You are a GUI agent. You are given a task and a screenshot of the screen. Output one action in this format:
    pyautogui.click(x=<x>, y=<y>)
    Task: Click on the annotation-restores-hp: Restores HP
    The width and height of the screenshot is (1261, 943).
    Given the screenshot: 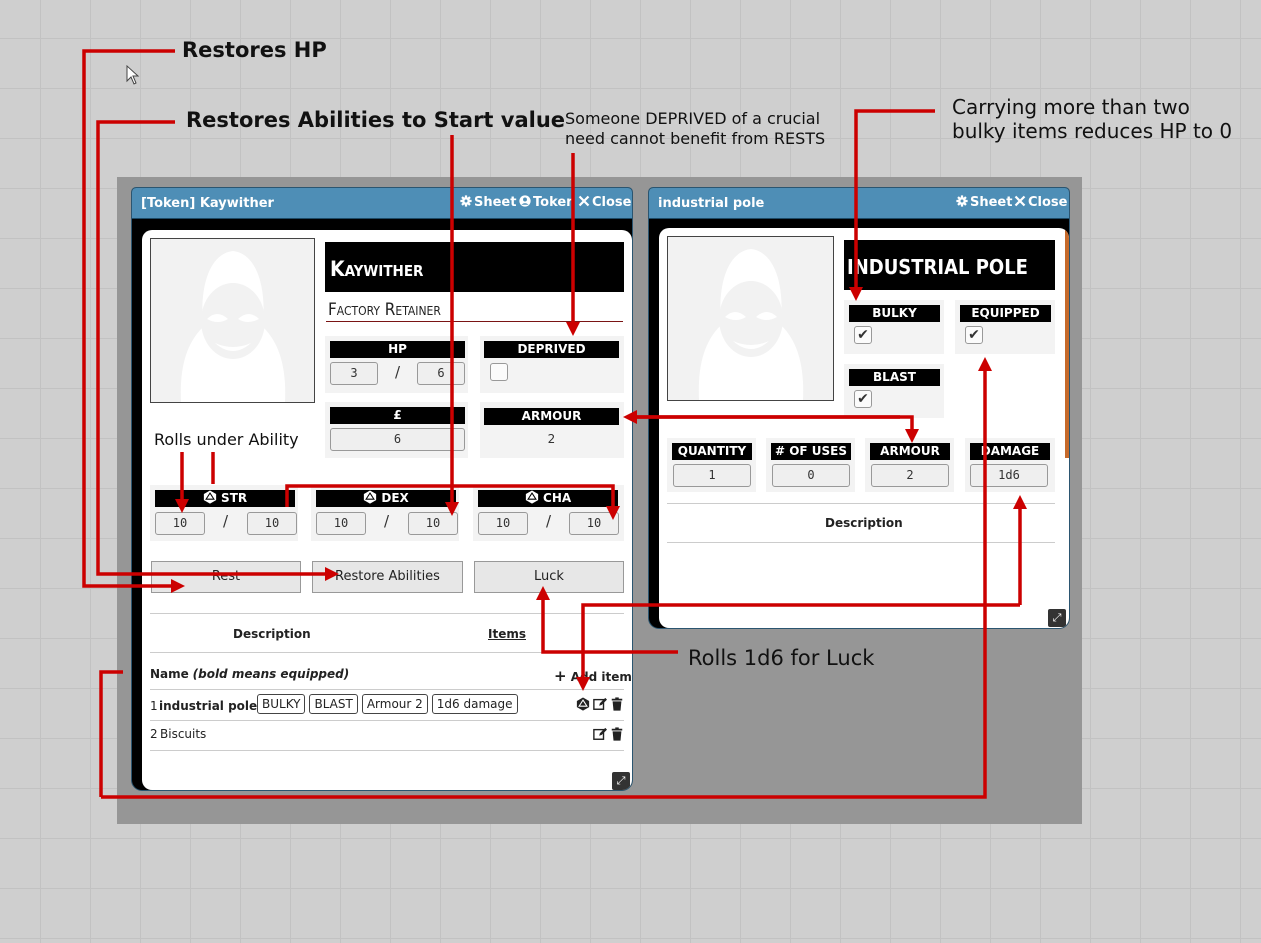 What is the action you would take?
    pyautogui.click(x=254, y=50)
    